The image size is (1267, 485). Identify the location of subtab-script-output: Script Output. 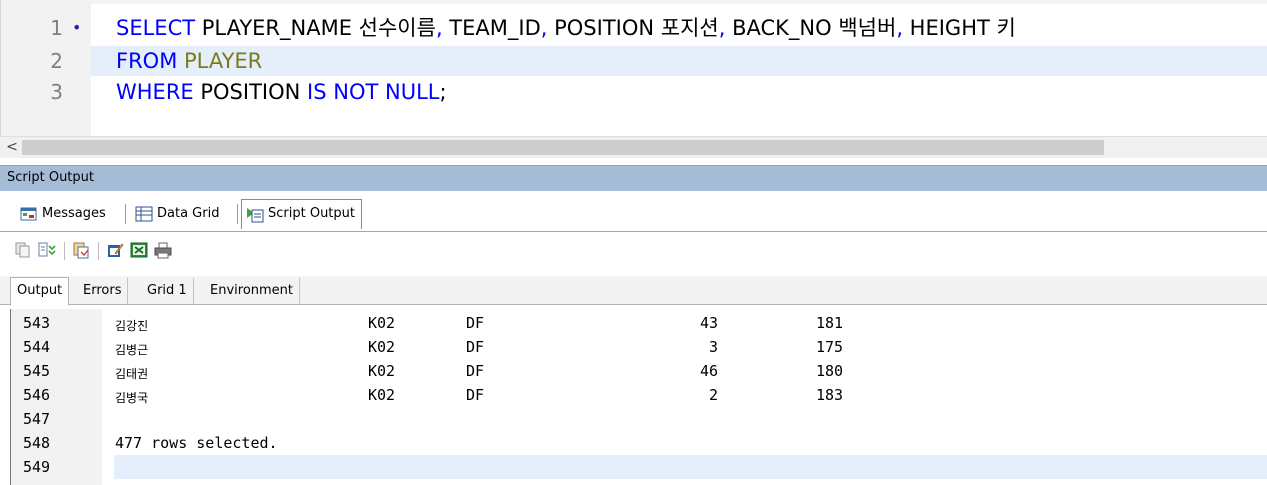
(301, 214).